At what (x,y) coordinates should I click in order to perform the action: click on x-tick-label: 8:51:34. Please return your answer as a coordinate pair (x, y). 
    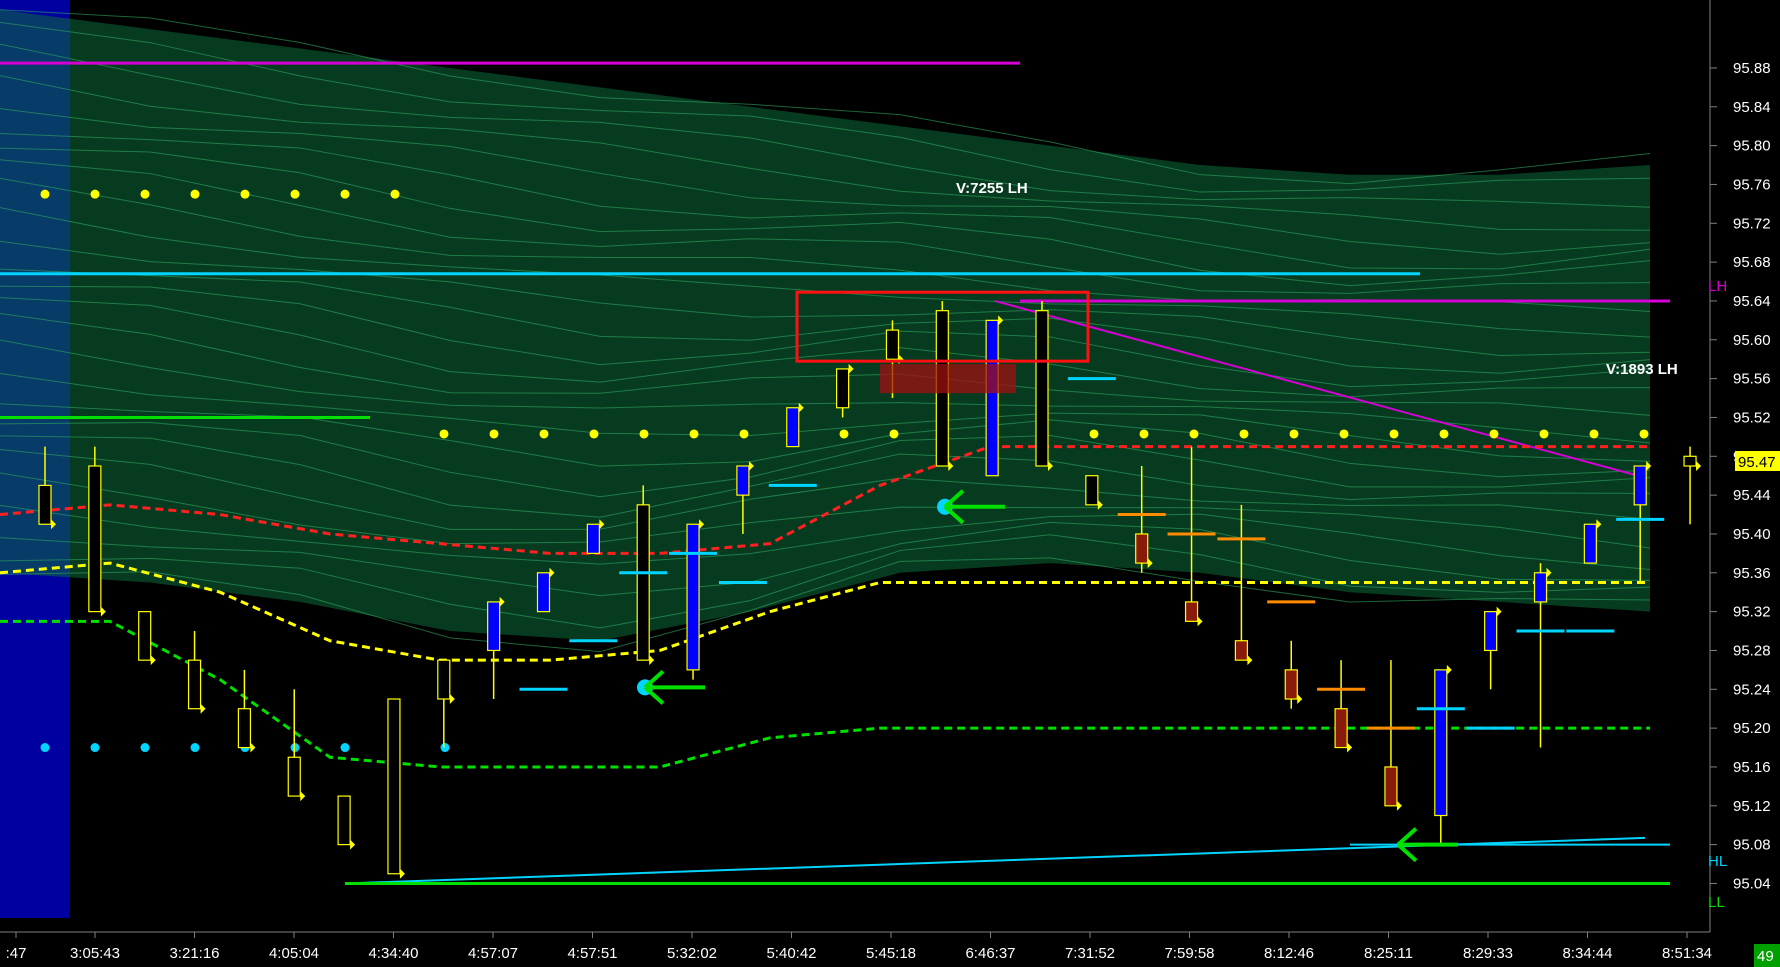
    Looking at the image, I should click on (1687, 953).